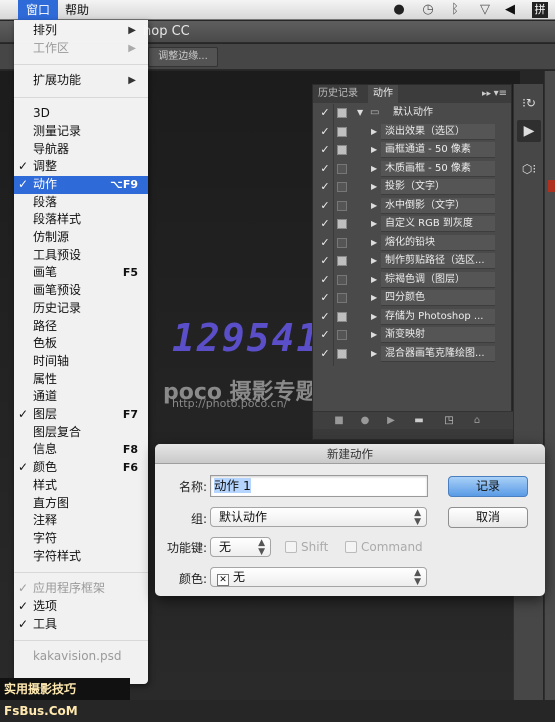 Image resolution: width=555 pixels, height=722 pixels. Describe the element at coordinates (529, 169) in the screenshot. I see `properties-dock-icon: ⬡⁝` at that location.